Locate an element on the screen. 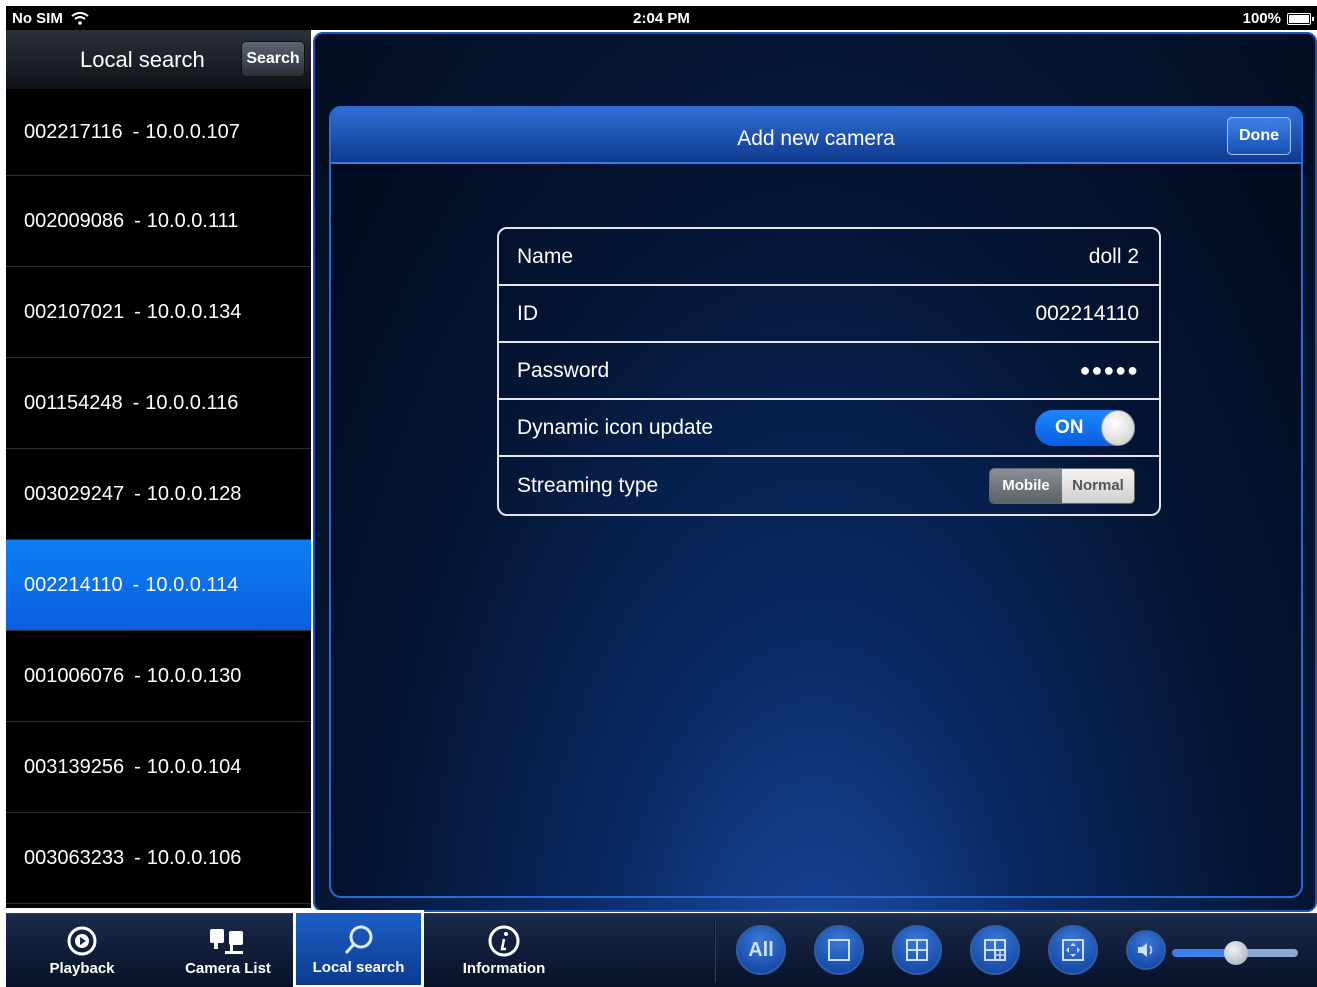 The height and width of the screenshot is (987, 1317). camera-ip: 10.0.0.114 is located at coordinates (192, 584).